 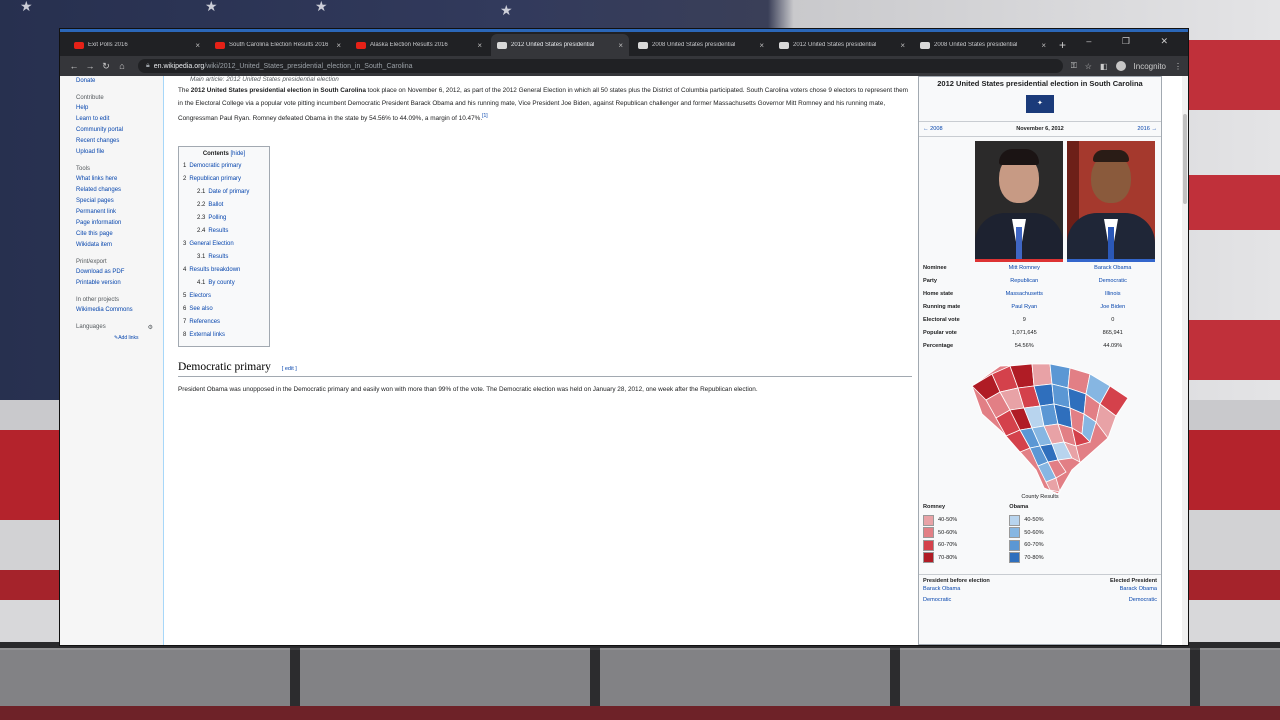 What do you see at coordinates (122, 66) in the screenshot?
I see `home-icon: ⌂` at bounding box center [122, 66].